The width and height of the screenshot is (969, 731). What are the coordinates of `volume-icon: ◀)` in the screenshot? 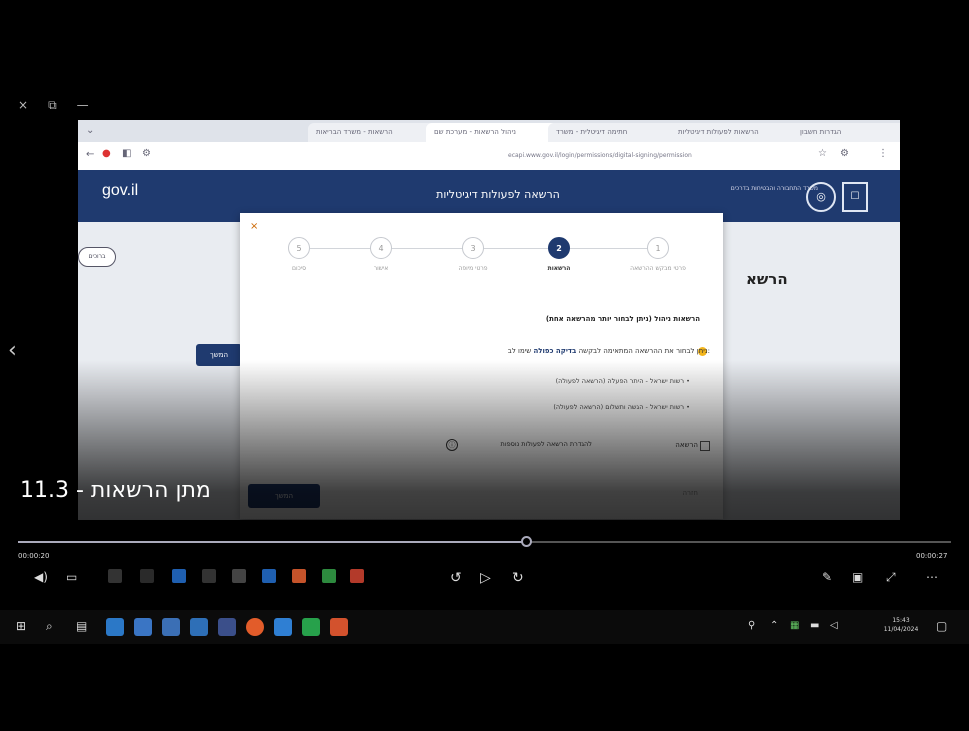 It's located at (41, 577).